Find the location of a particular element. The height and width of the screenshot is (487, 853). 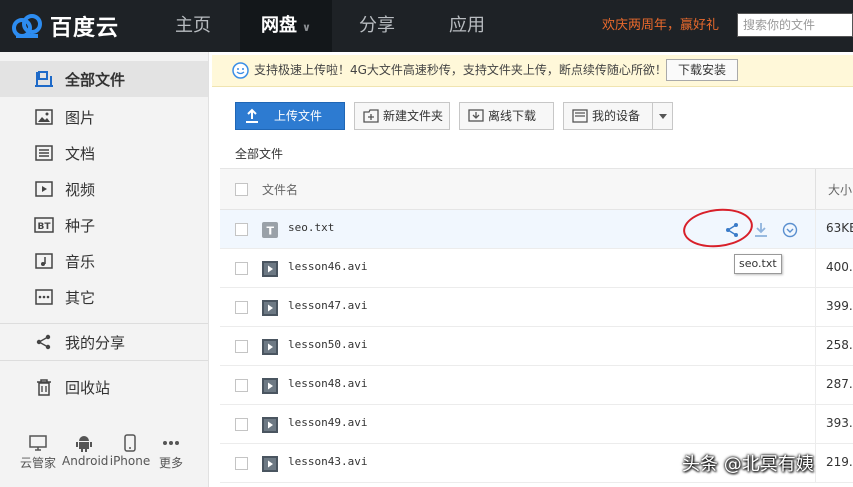

svg-text: T is located at coordinates (271, 231).